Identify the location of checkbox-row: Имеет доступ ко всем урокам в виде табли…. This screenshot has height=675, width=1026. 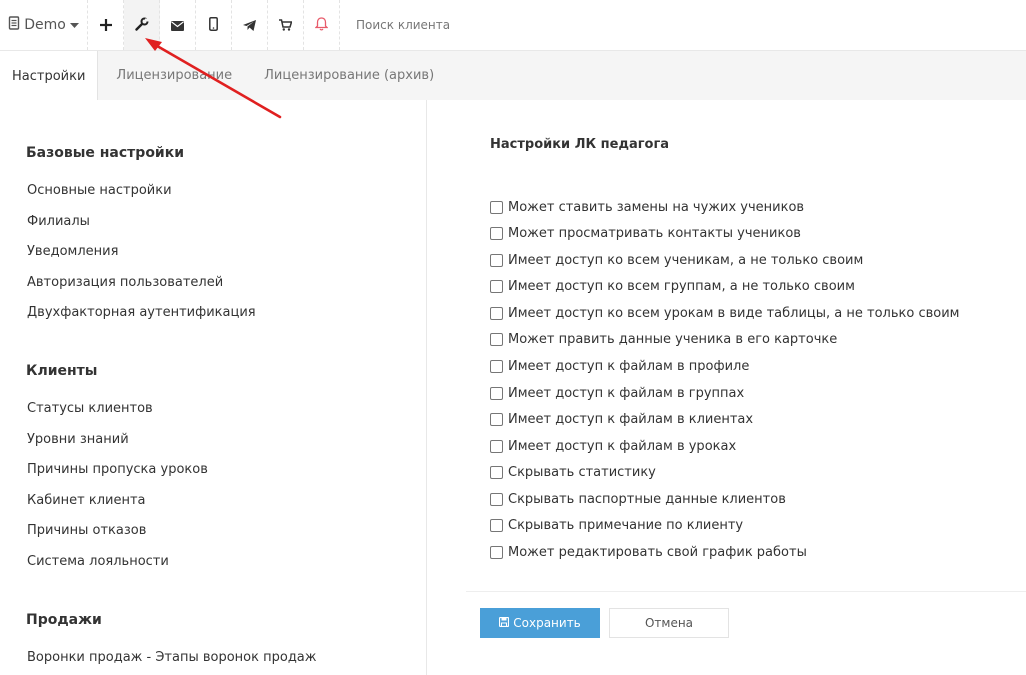
(724, 313).